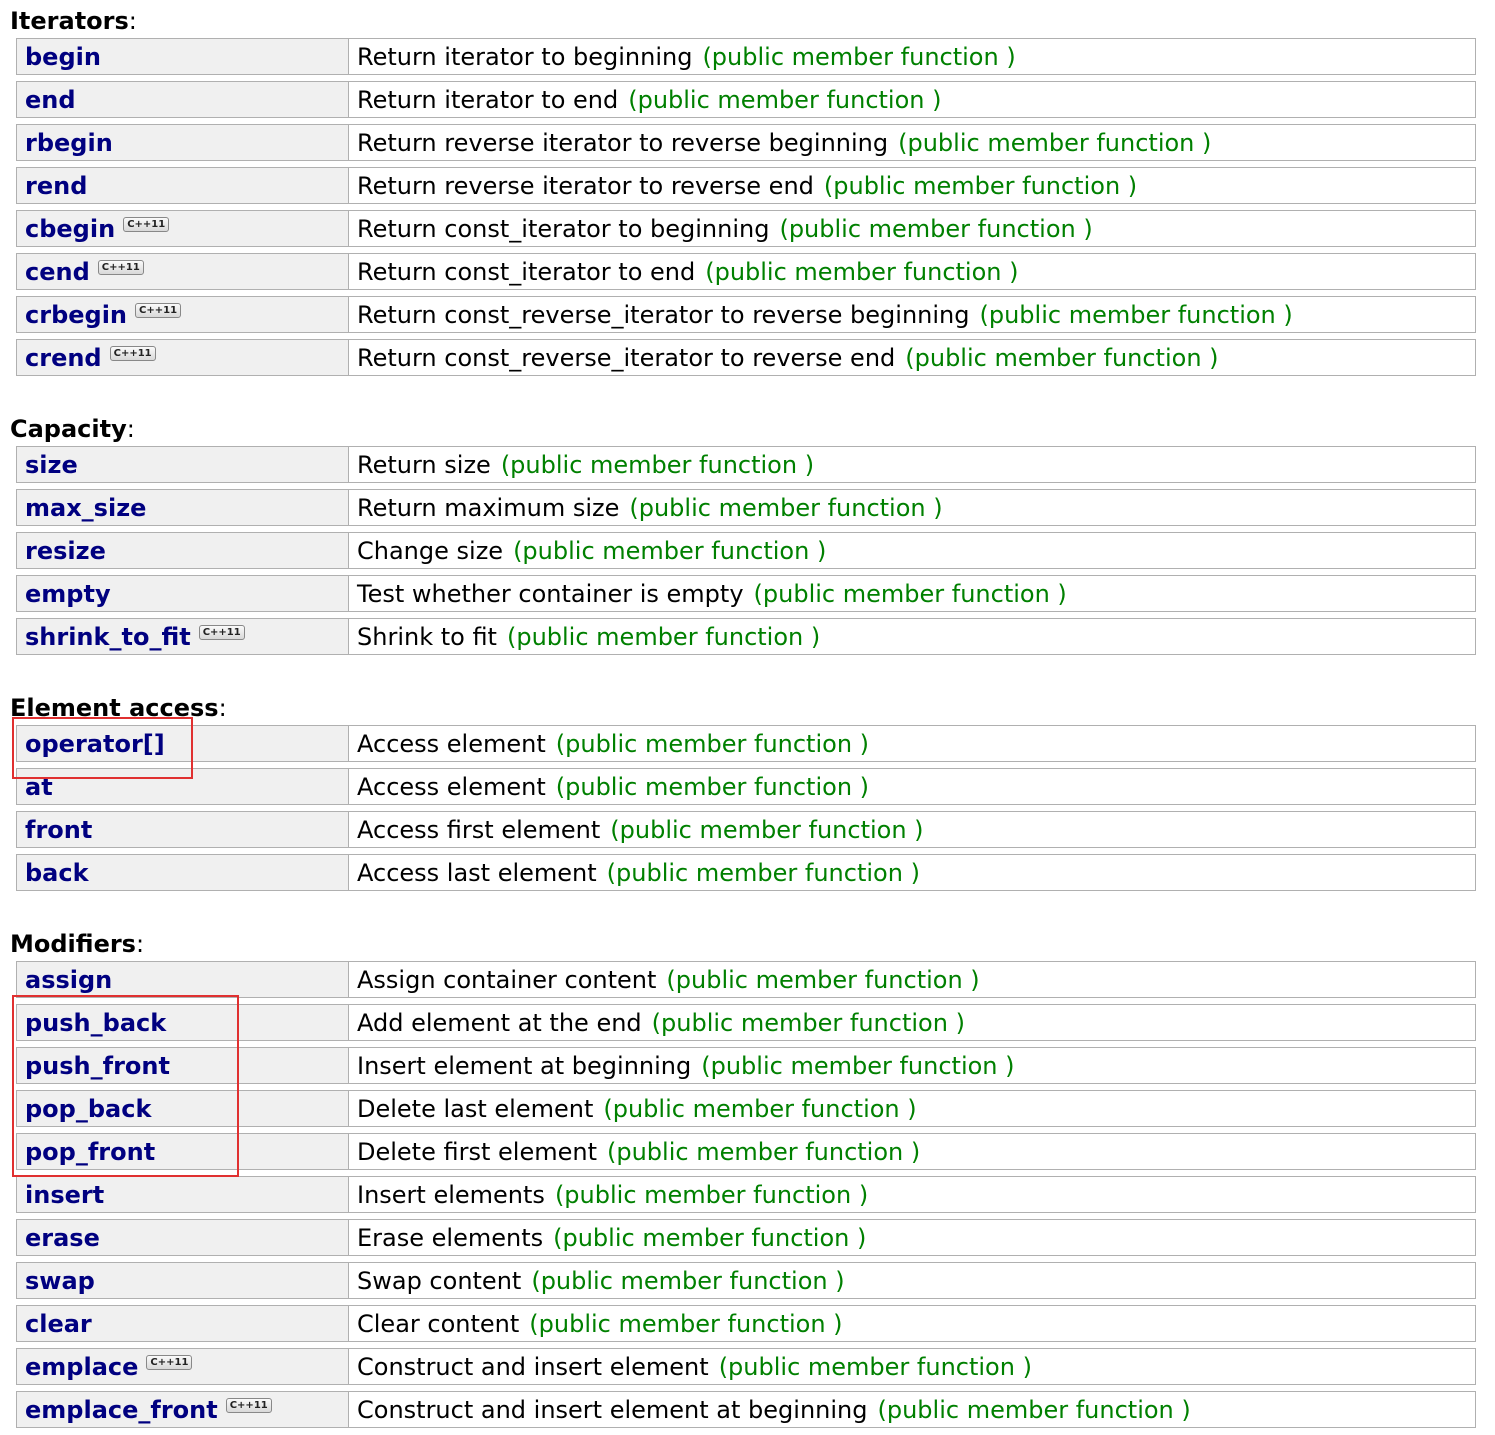 The height and width of the screenshot is (1435, 1495). I want to click on member-link: cbegin, so click(70, 229).